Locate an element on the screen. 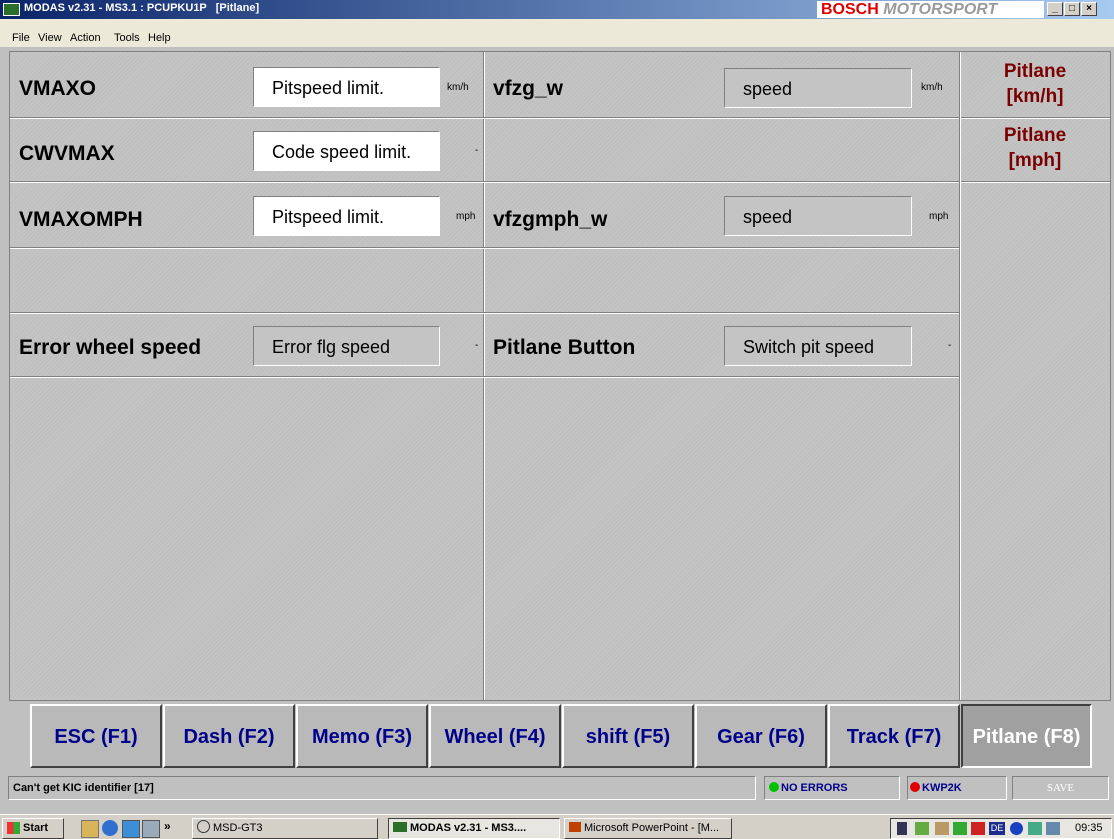 The width and height of the screenshot is (1114, 839). param-label-cwvmax: CWVMAX is located at coordinates (67, 153).